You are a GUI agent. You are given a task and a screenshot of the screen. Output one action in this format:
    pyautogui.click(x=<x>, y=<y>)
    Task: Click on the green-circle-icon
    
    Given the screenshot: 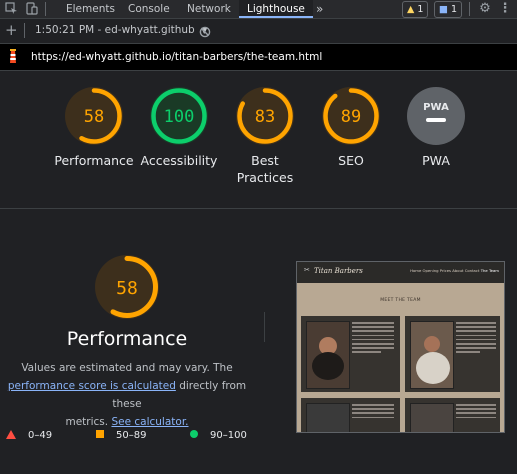 What is the action you would take?
    pyautogui.click(x=194, y=434)
    